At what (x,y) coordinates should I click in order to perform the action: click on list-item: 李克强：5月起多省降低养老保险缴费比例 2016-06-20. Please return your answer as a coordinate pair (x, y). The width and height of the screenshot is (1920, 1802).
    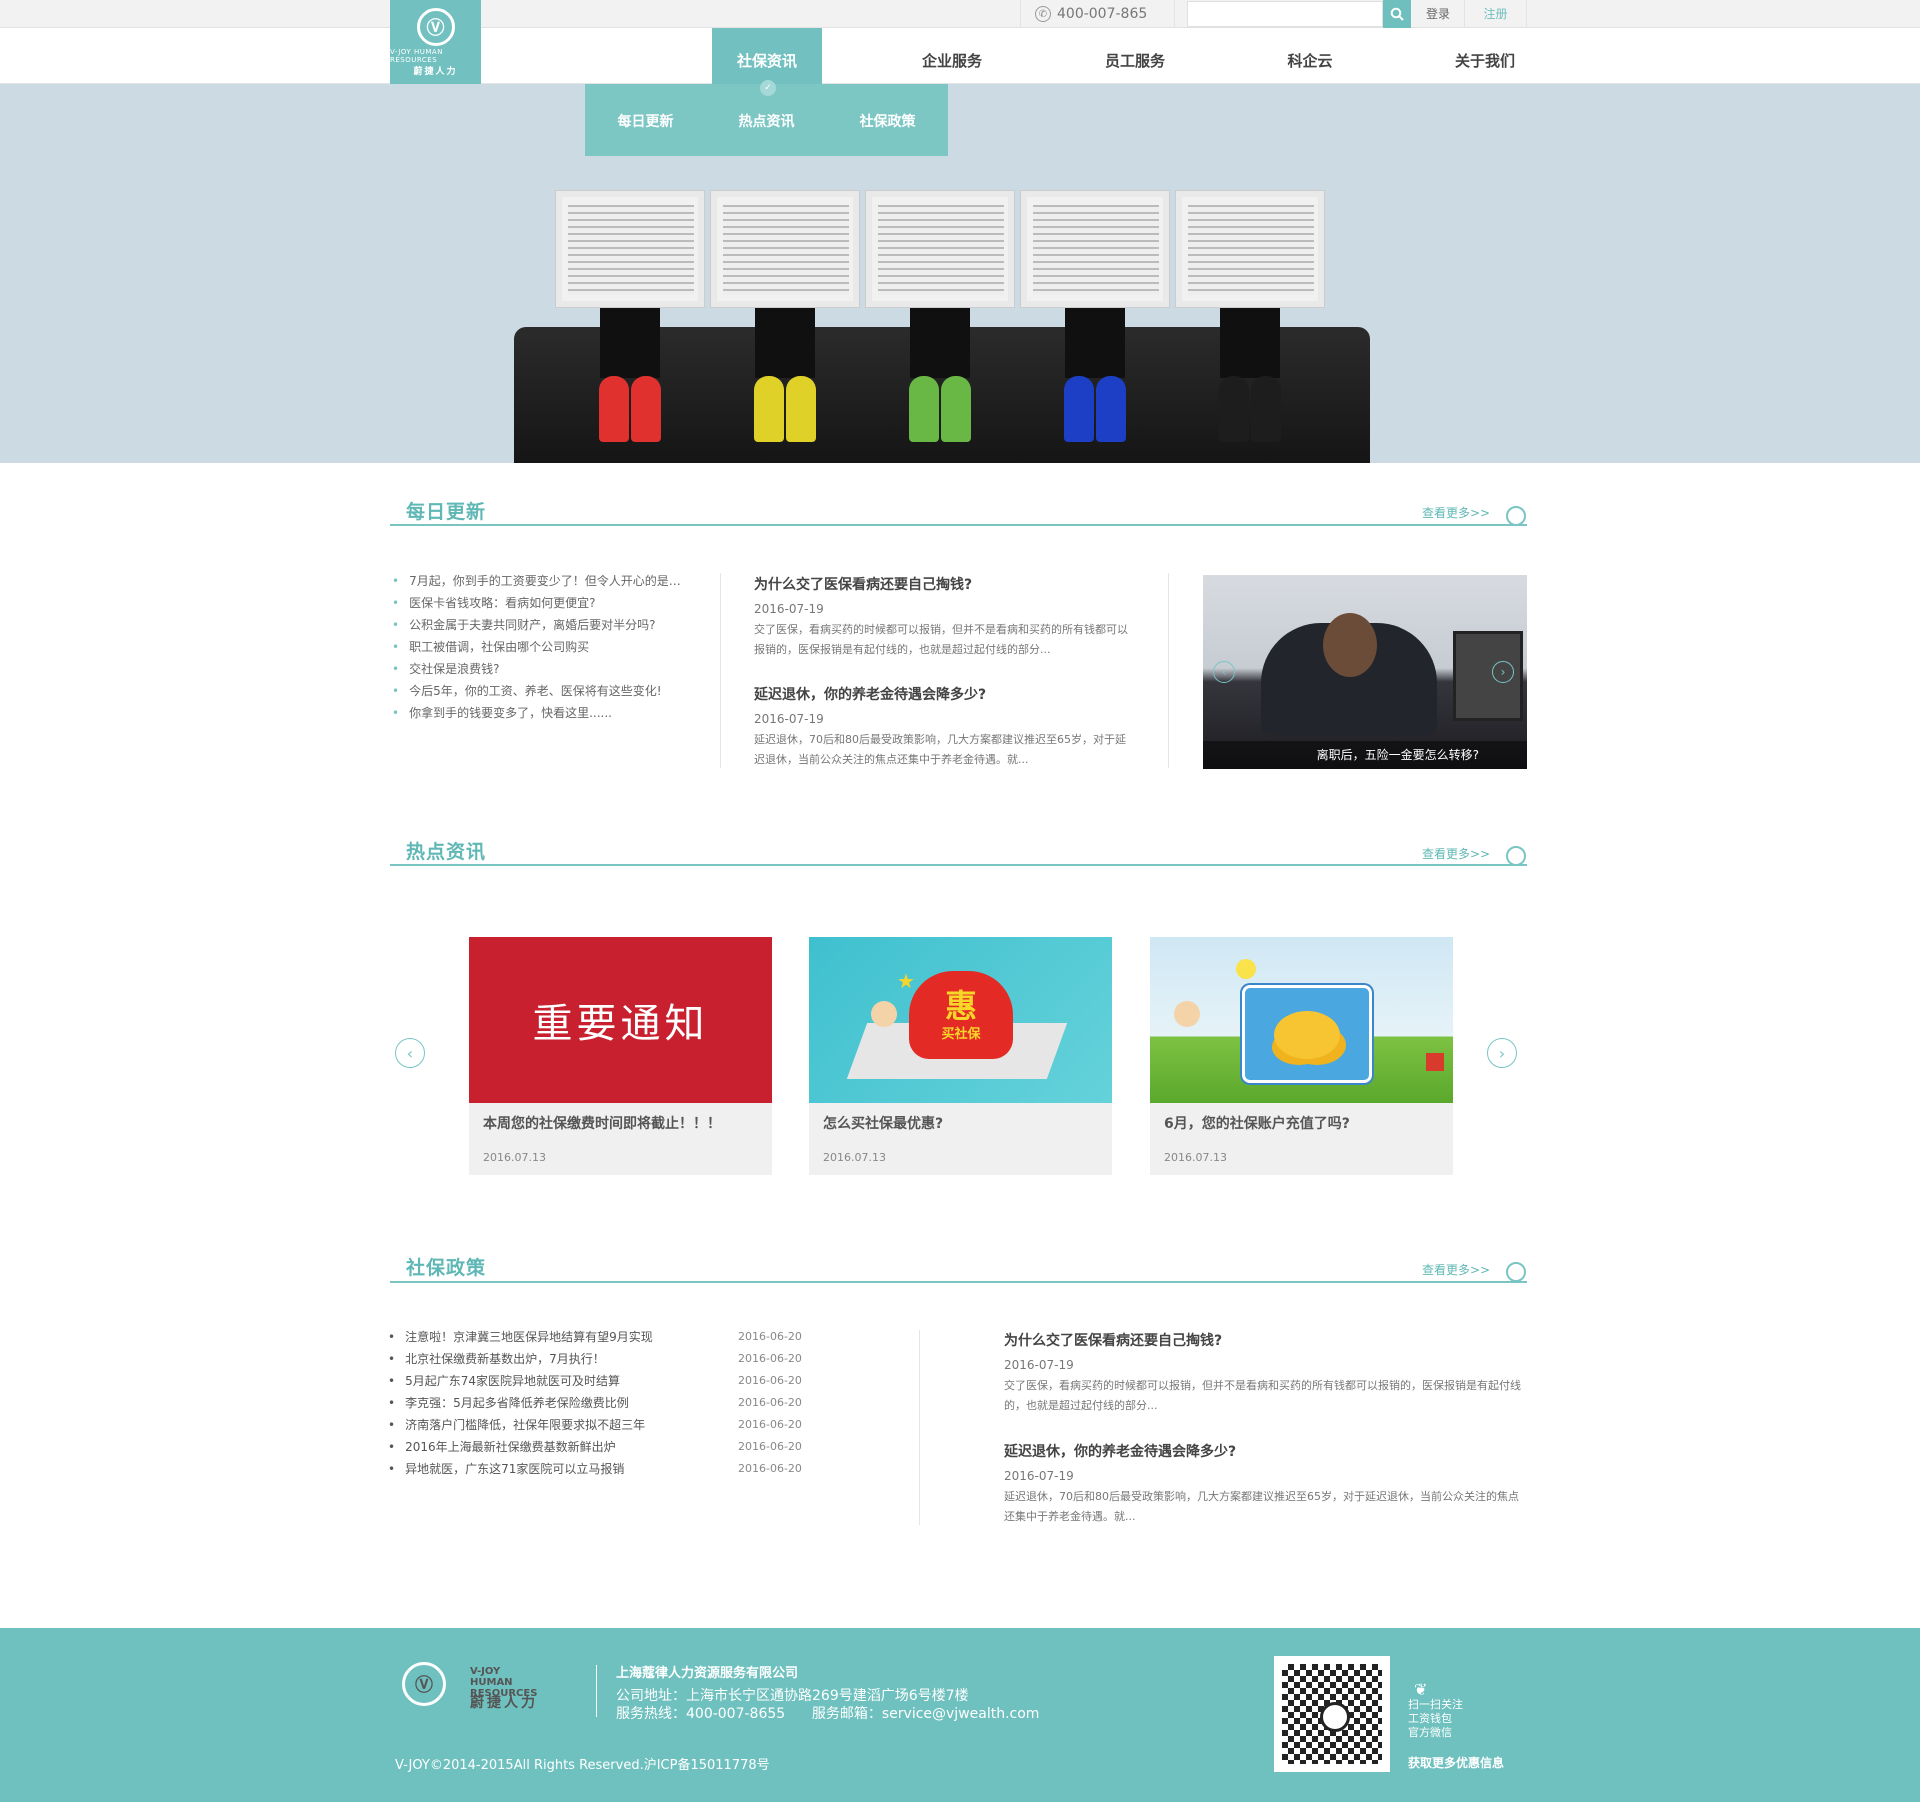
    Looking at the image, I should click on (598, 1403).